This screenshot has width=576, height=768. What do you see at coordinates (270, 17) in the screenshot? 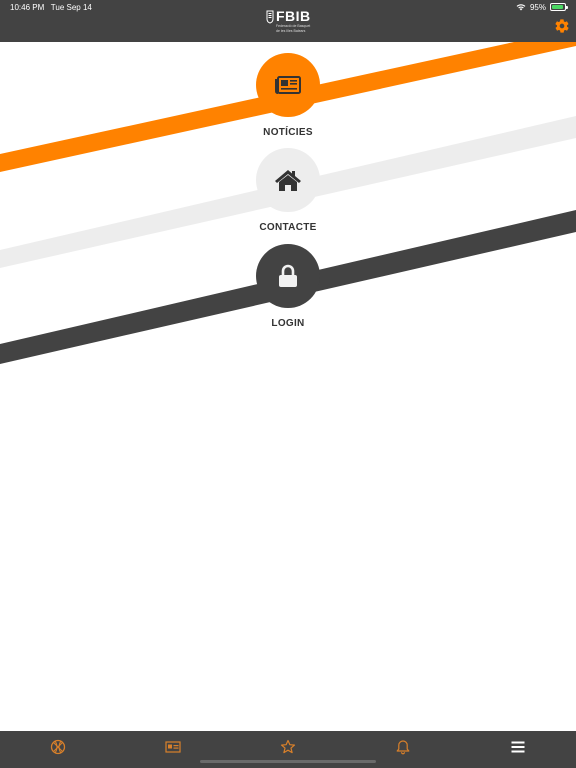
I see `crest-icon` at bounding box center [270, 17].